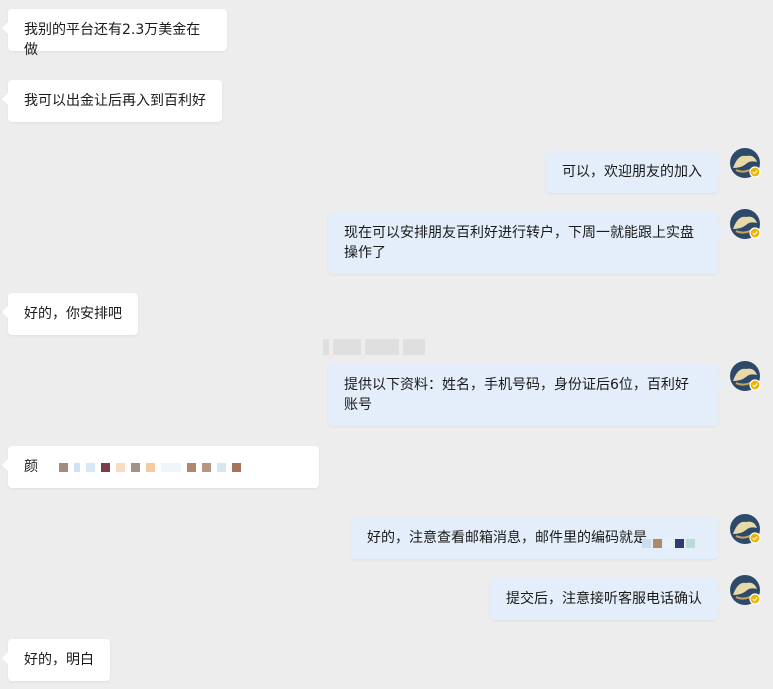 The height and width of the screenshot is (689, 773). I want to click on message-text: 可以，欢迎朋友的加入, so click(632, 172).